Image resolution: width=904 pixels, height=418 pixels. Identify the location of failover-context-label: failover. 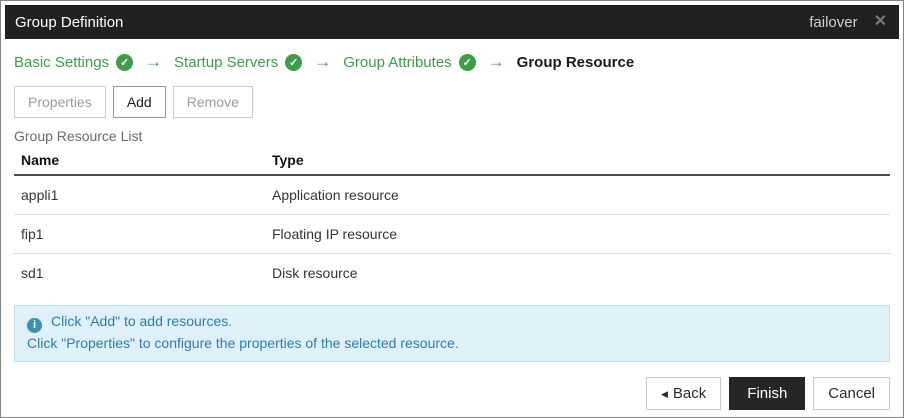
(833, 22).